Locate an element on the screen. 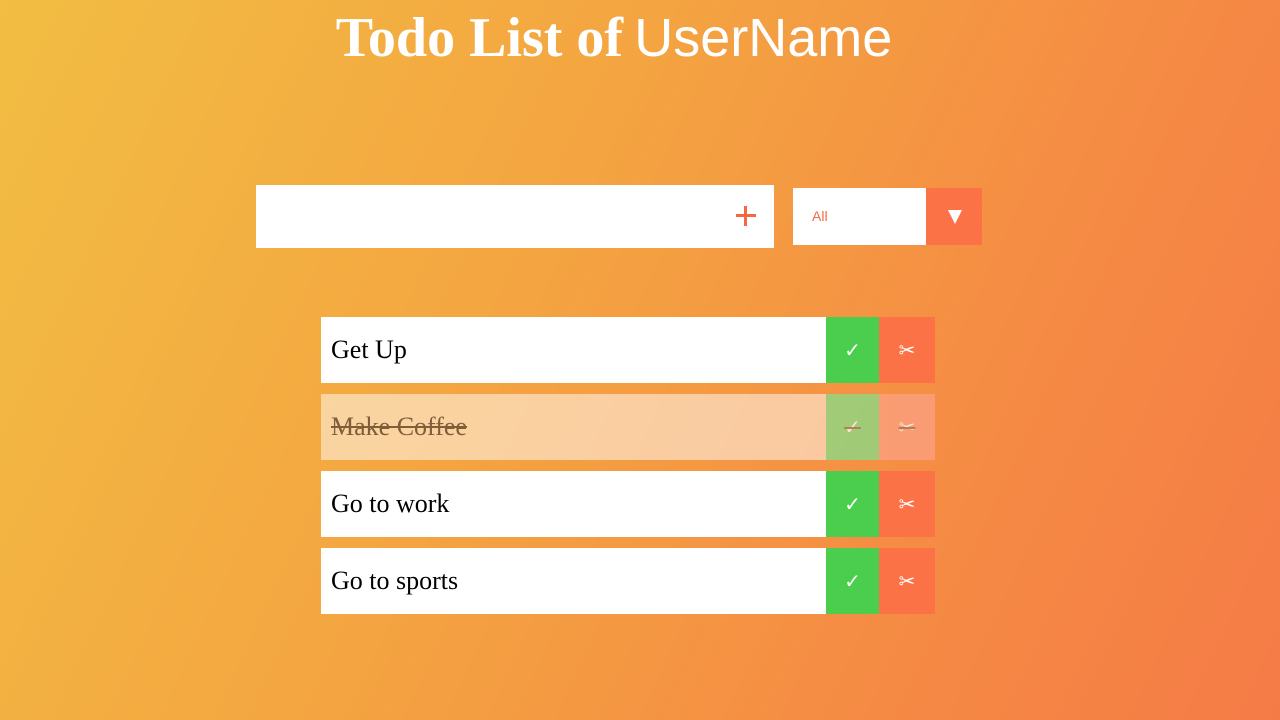 The height and width of the screenshot is (720, 1280). todo-item: Go to work ✓ ✂ is located at coordinates (628, 504).